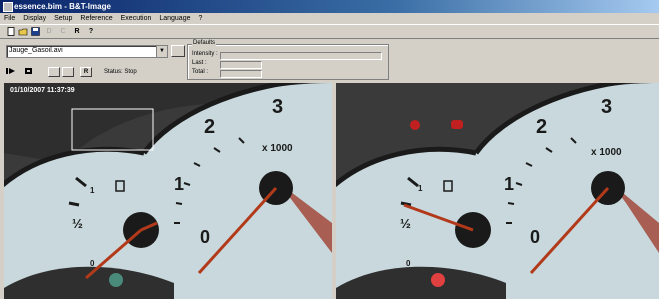 The image size is (659, 299). I want to click on menu-setup: Setup, so click(63, 18).